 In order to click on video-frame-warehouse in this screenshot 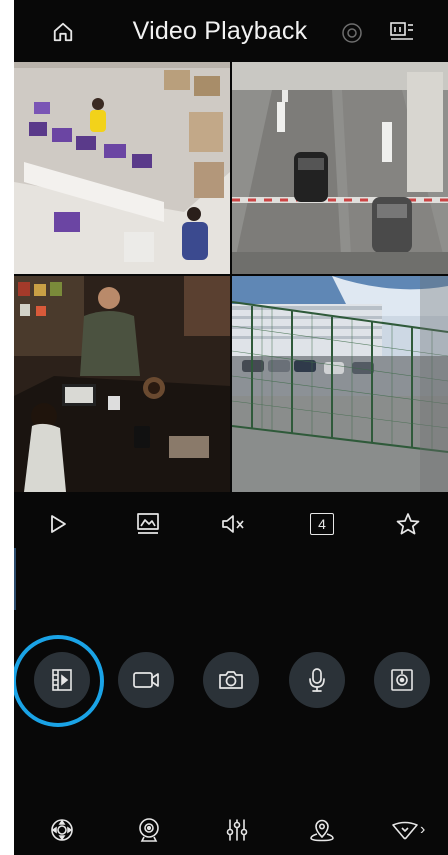, I will do `click(122, 168)`.